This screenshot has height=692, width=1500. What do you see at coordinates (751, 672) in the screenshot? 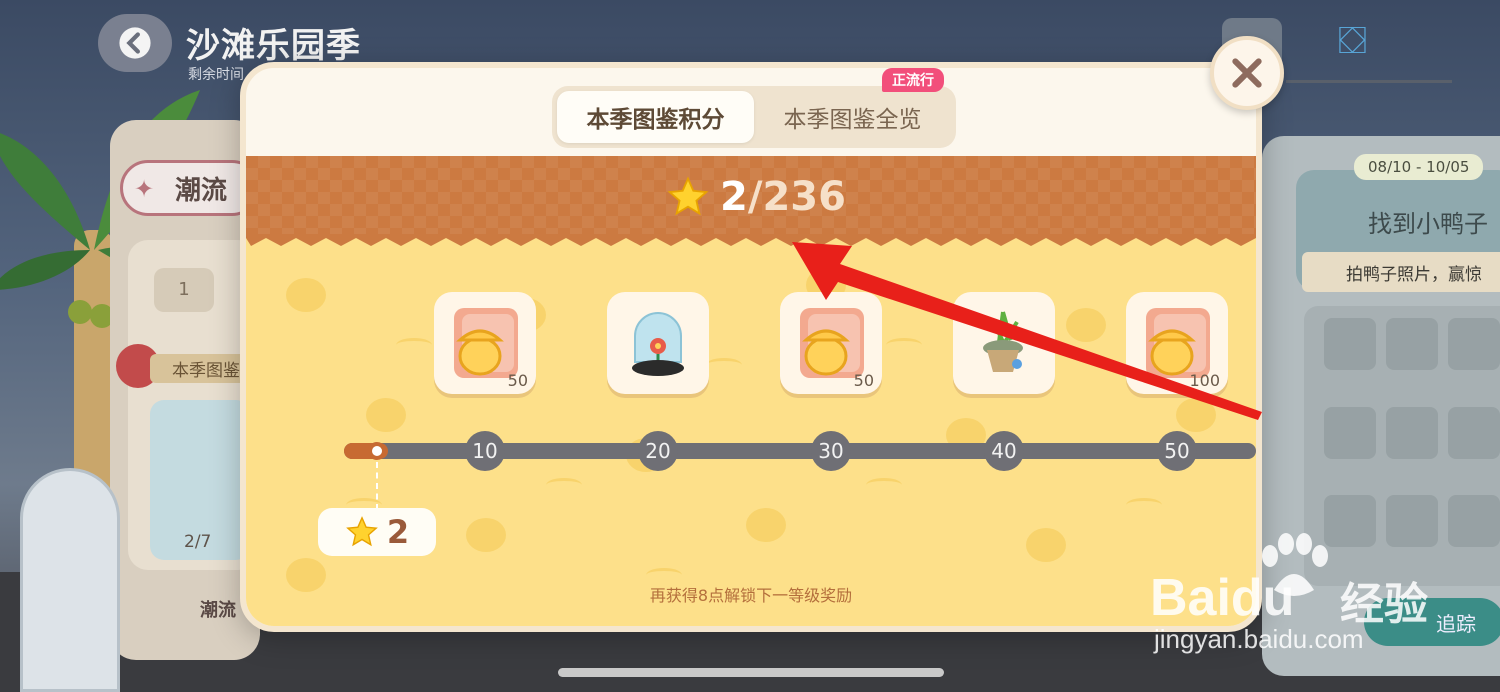
I see `home-indicator` at bounding box center [751, 672].